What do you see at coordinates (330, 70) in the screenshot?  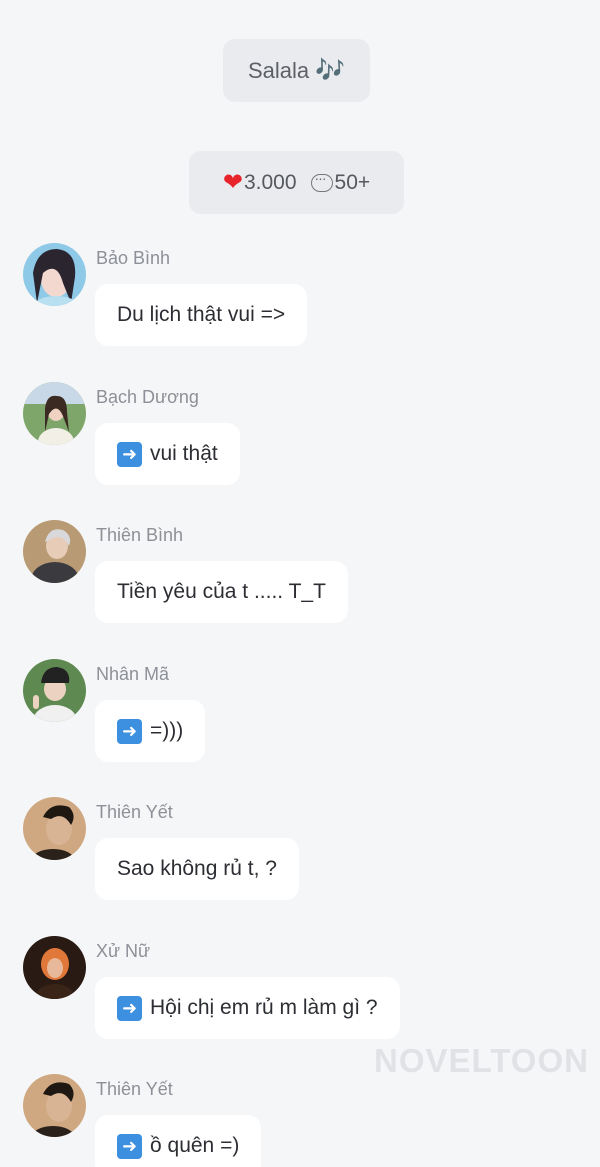 I see `music-note-icon: 🎶` at bounding box center [330, 70].